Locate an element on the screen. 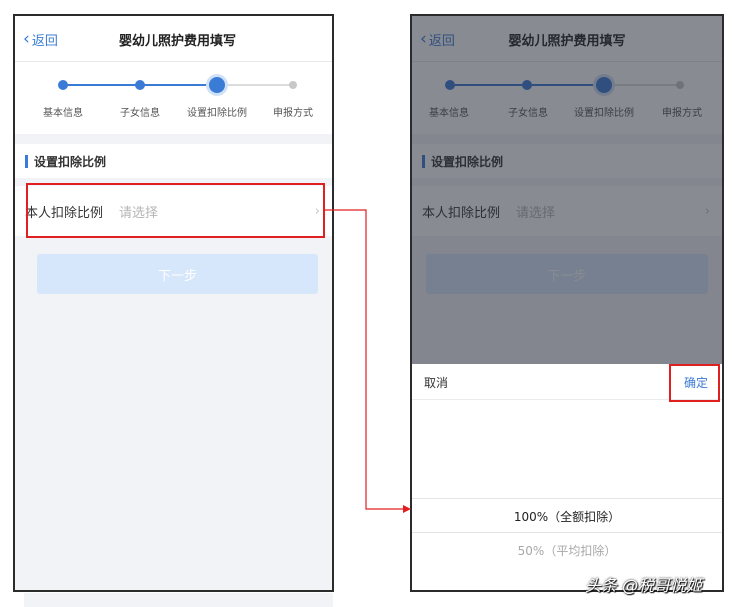 This screenshot has width=739, height=607. connector-line is located at coordinates (364, 359).